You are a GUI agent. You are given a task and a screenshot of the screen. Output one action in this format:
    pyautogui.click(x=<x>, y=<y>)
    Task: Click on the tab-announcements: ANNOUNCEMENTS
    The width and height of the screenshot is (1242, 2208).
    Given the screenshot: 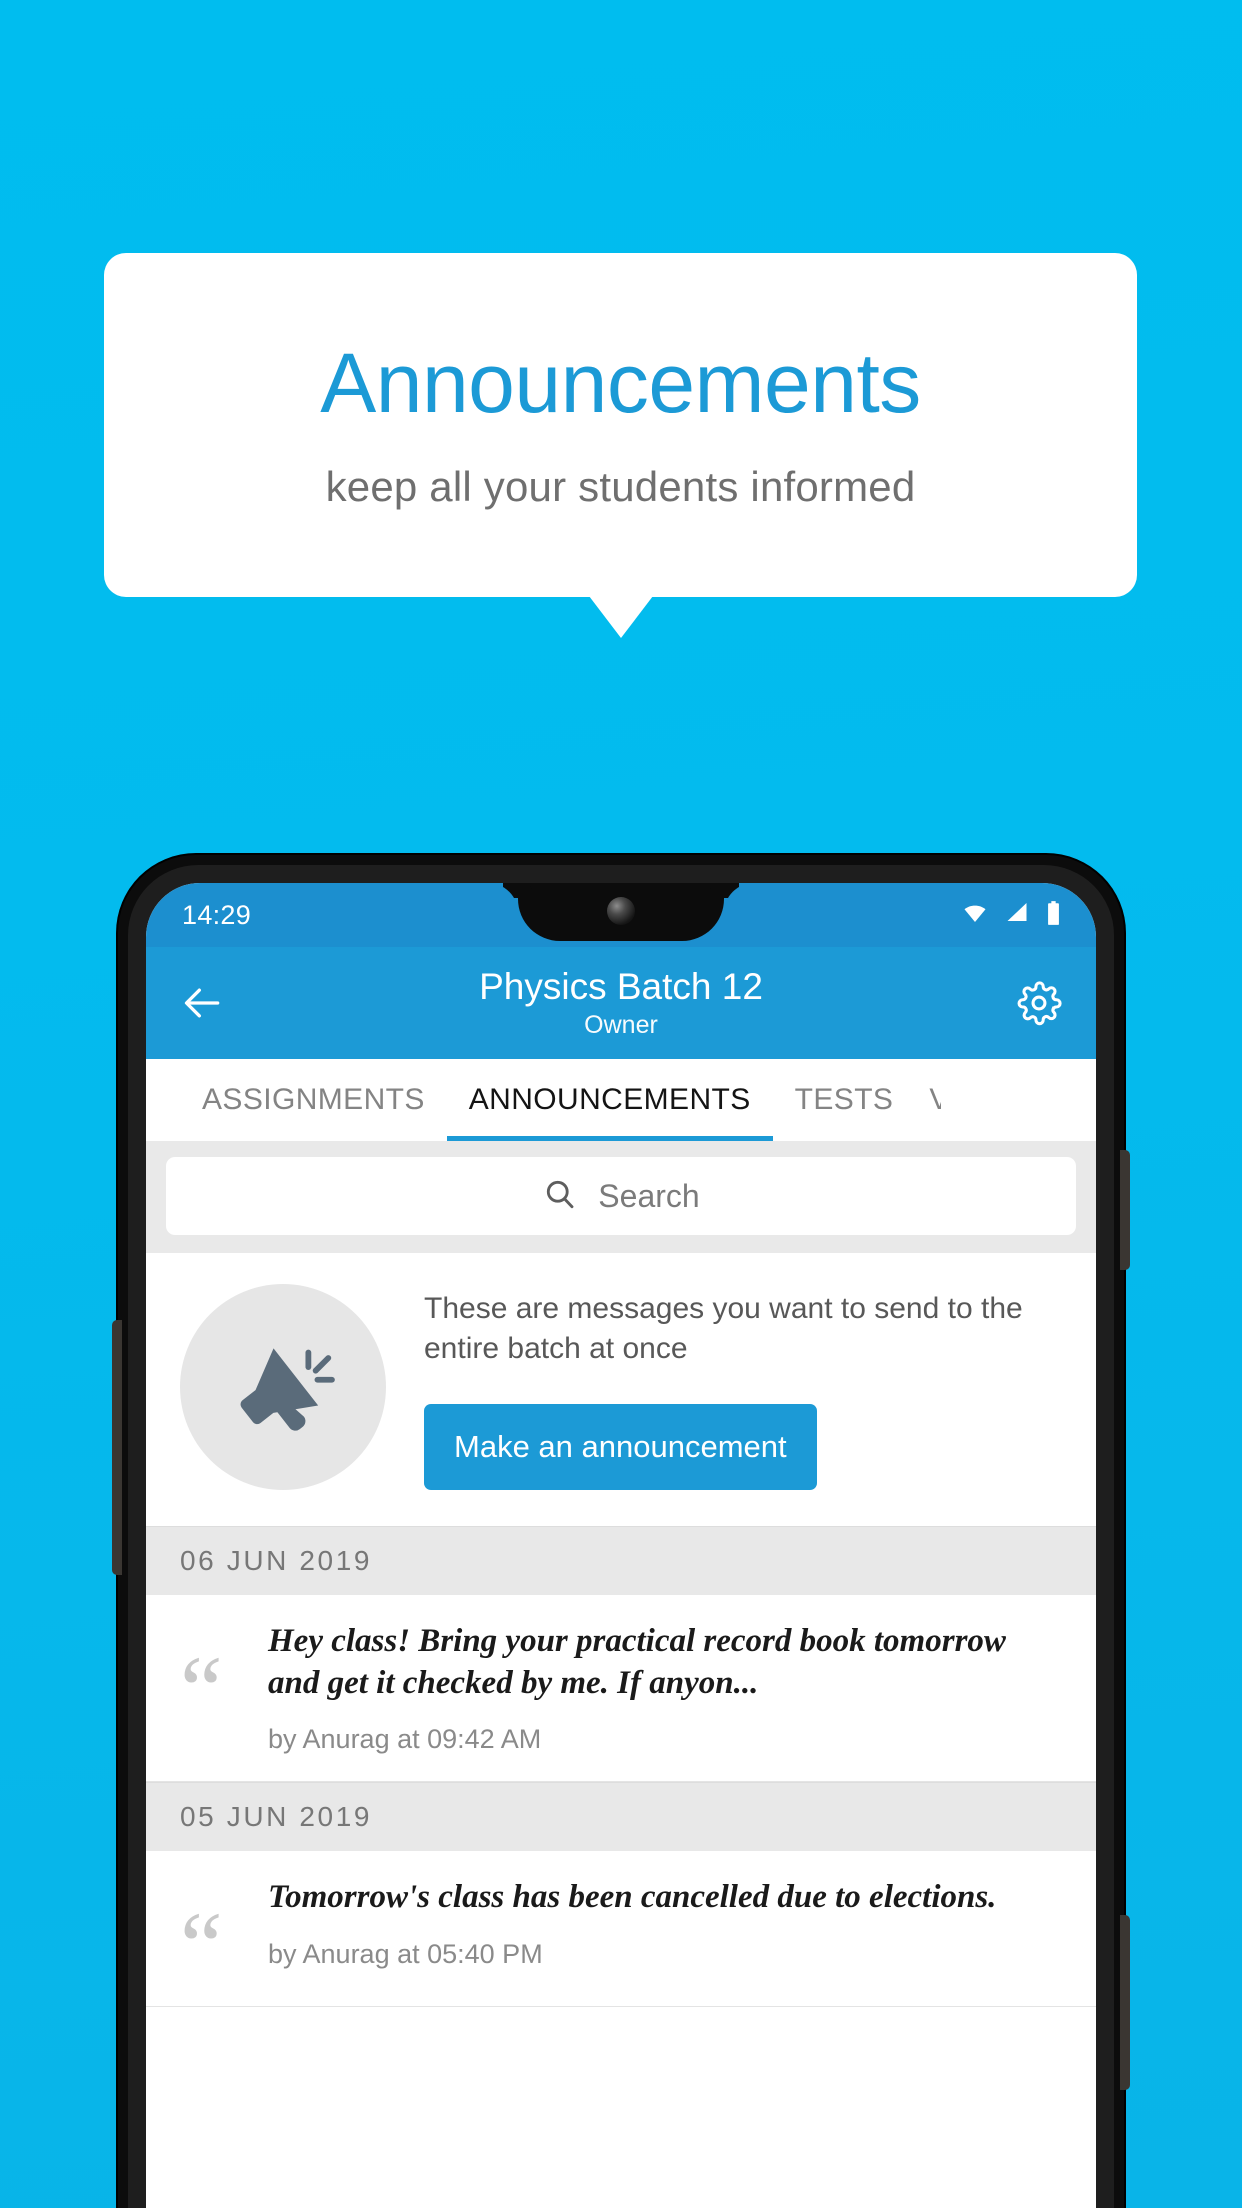 What is the action you would take?
    pyautogui.click(x=609, y=1100)
    